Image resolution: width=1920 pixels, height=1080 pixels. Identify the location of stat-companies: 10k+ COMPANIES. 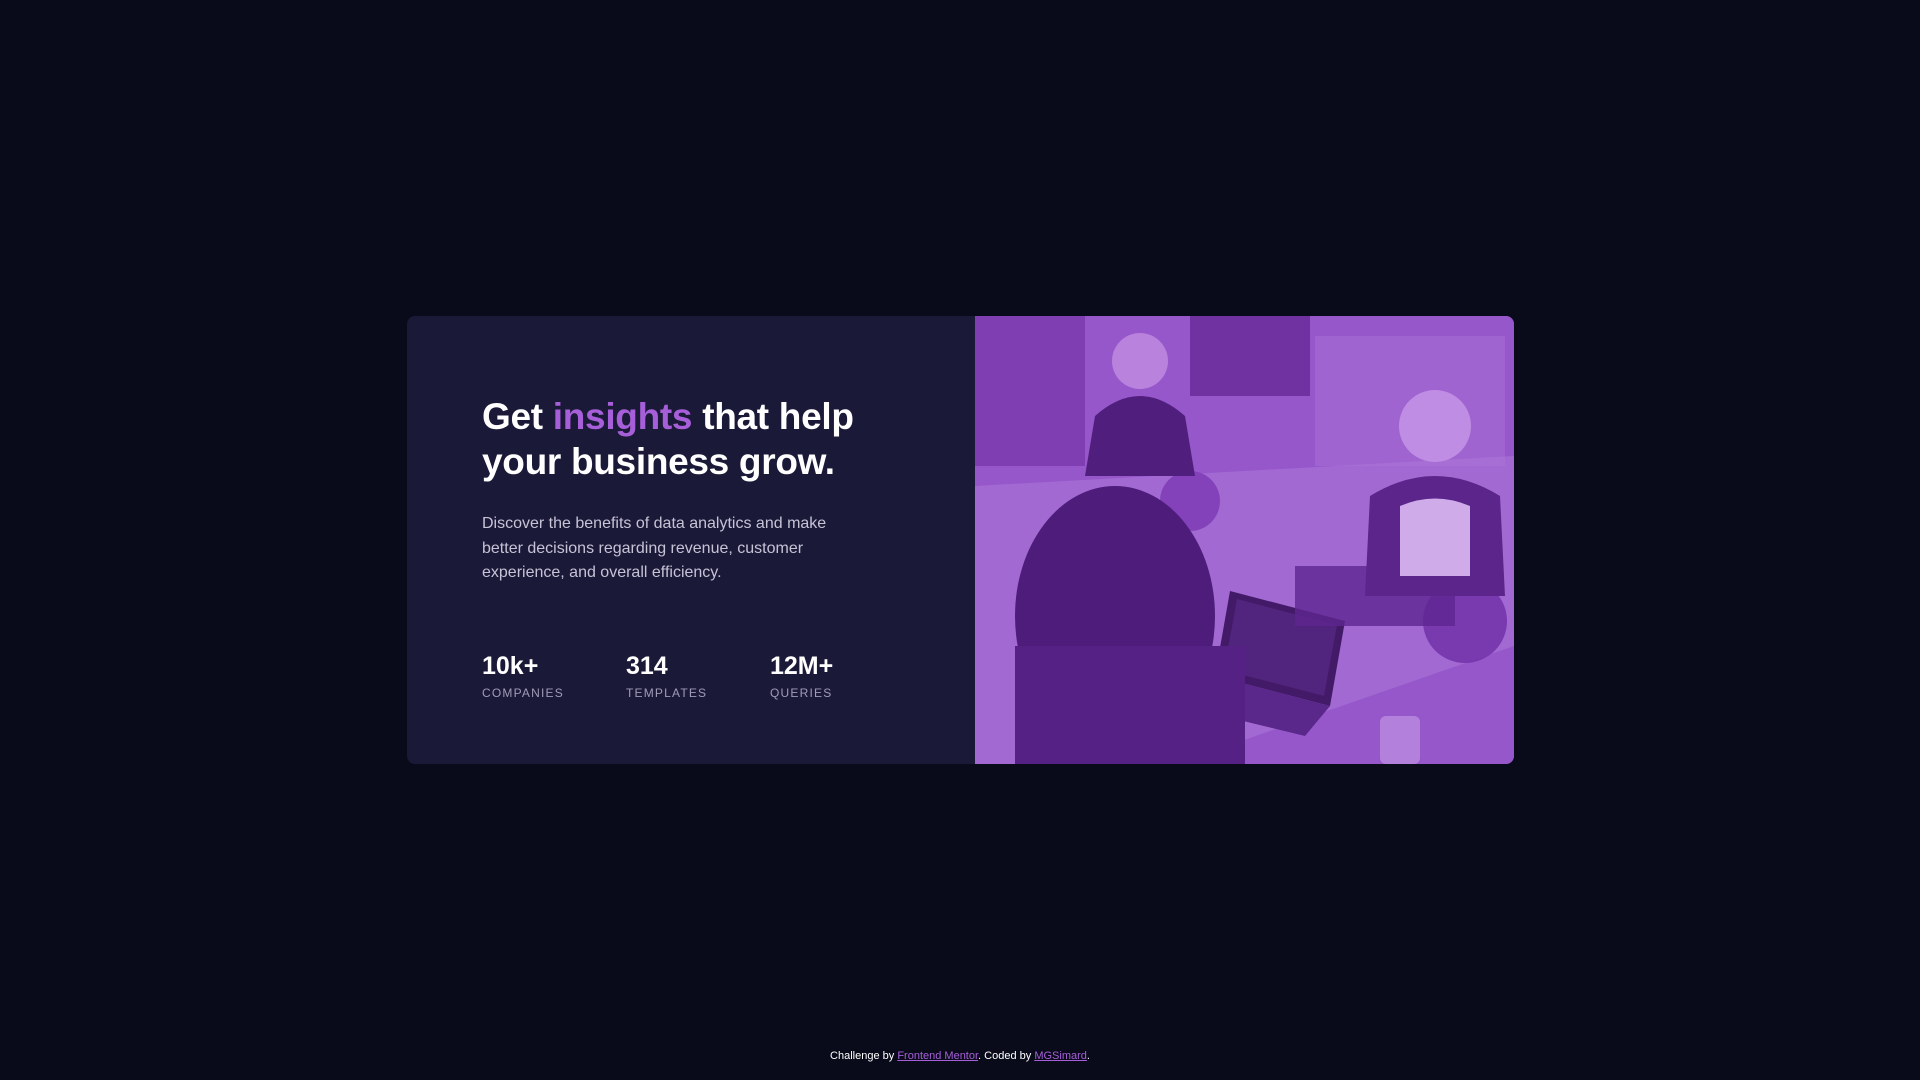
(554, 676).